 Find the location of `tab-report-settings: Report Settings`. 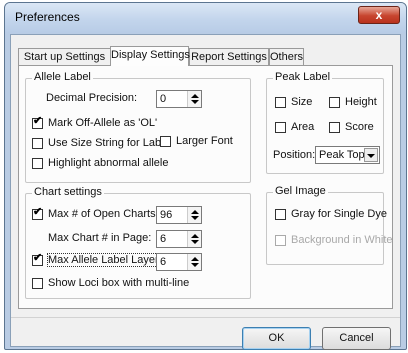

tab-report-settings: Report Settings is located at coordinates (229, 56).